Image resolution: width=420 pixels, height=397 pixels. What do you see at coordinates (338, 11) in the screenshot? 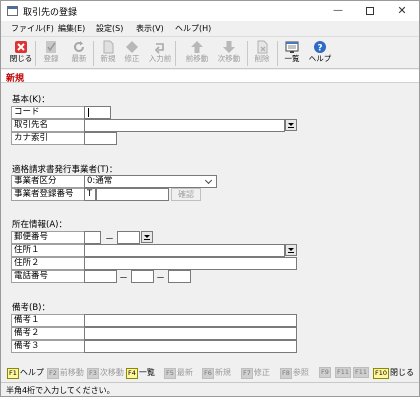
I see `minimize-button: —` at bounding box center [338, 11].